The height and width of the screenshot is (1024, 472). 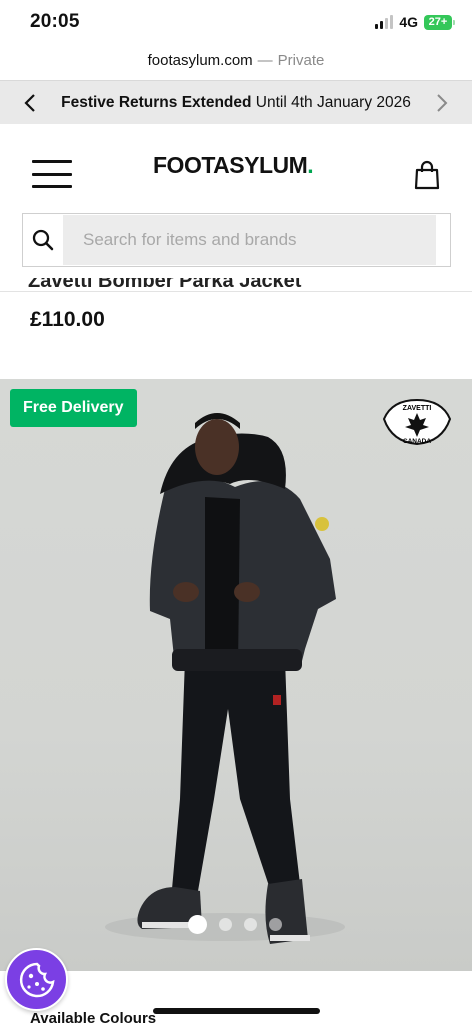 I want to click on chevron-right-icon, so click(x=442, y=102).